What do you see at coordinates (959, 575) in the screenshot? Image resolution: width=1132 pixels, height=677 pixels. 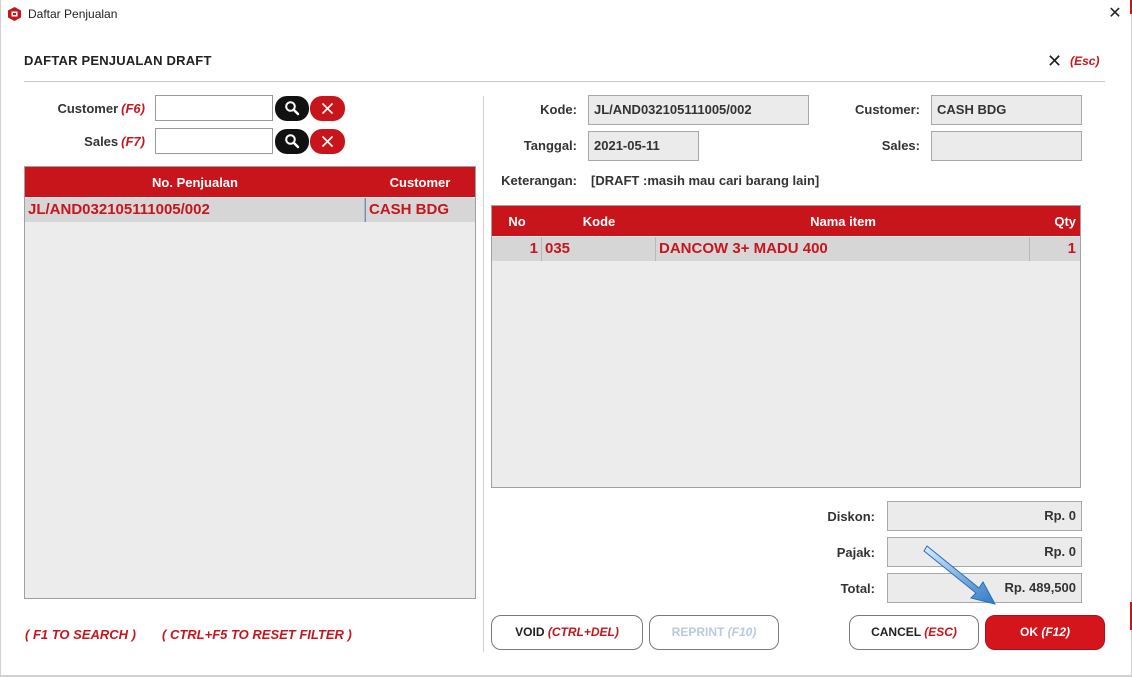 I see `annotation-arrow-icon` at bounding box center [959, 575].